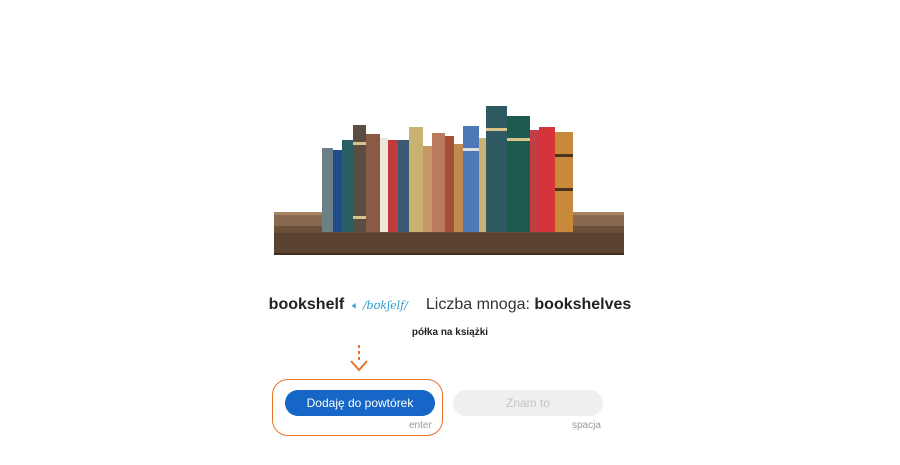  What do you see at coordinates (359, 358) in the screenshot?
I see `arrow-down-icon` at bounding box center [359, 358].